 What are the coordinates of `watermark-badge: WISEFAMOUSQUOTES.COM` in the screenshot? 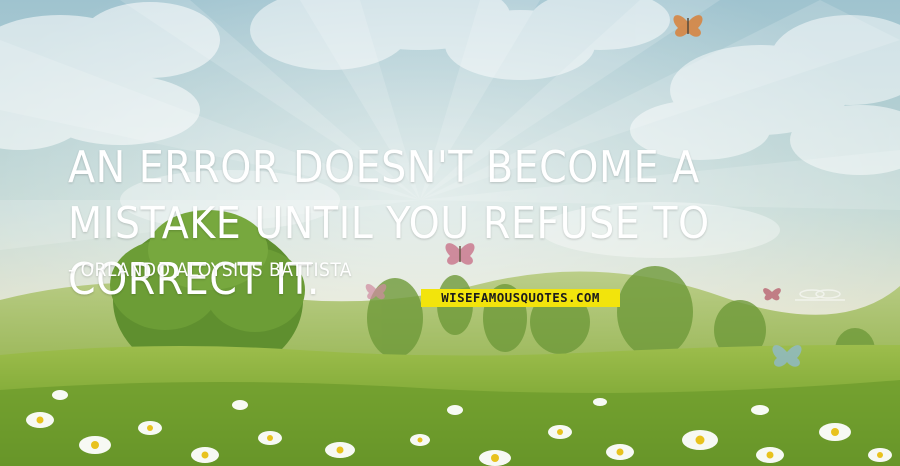 It's located at (520, 298).